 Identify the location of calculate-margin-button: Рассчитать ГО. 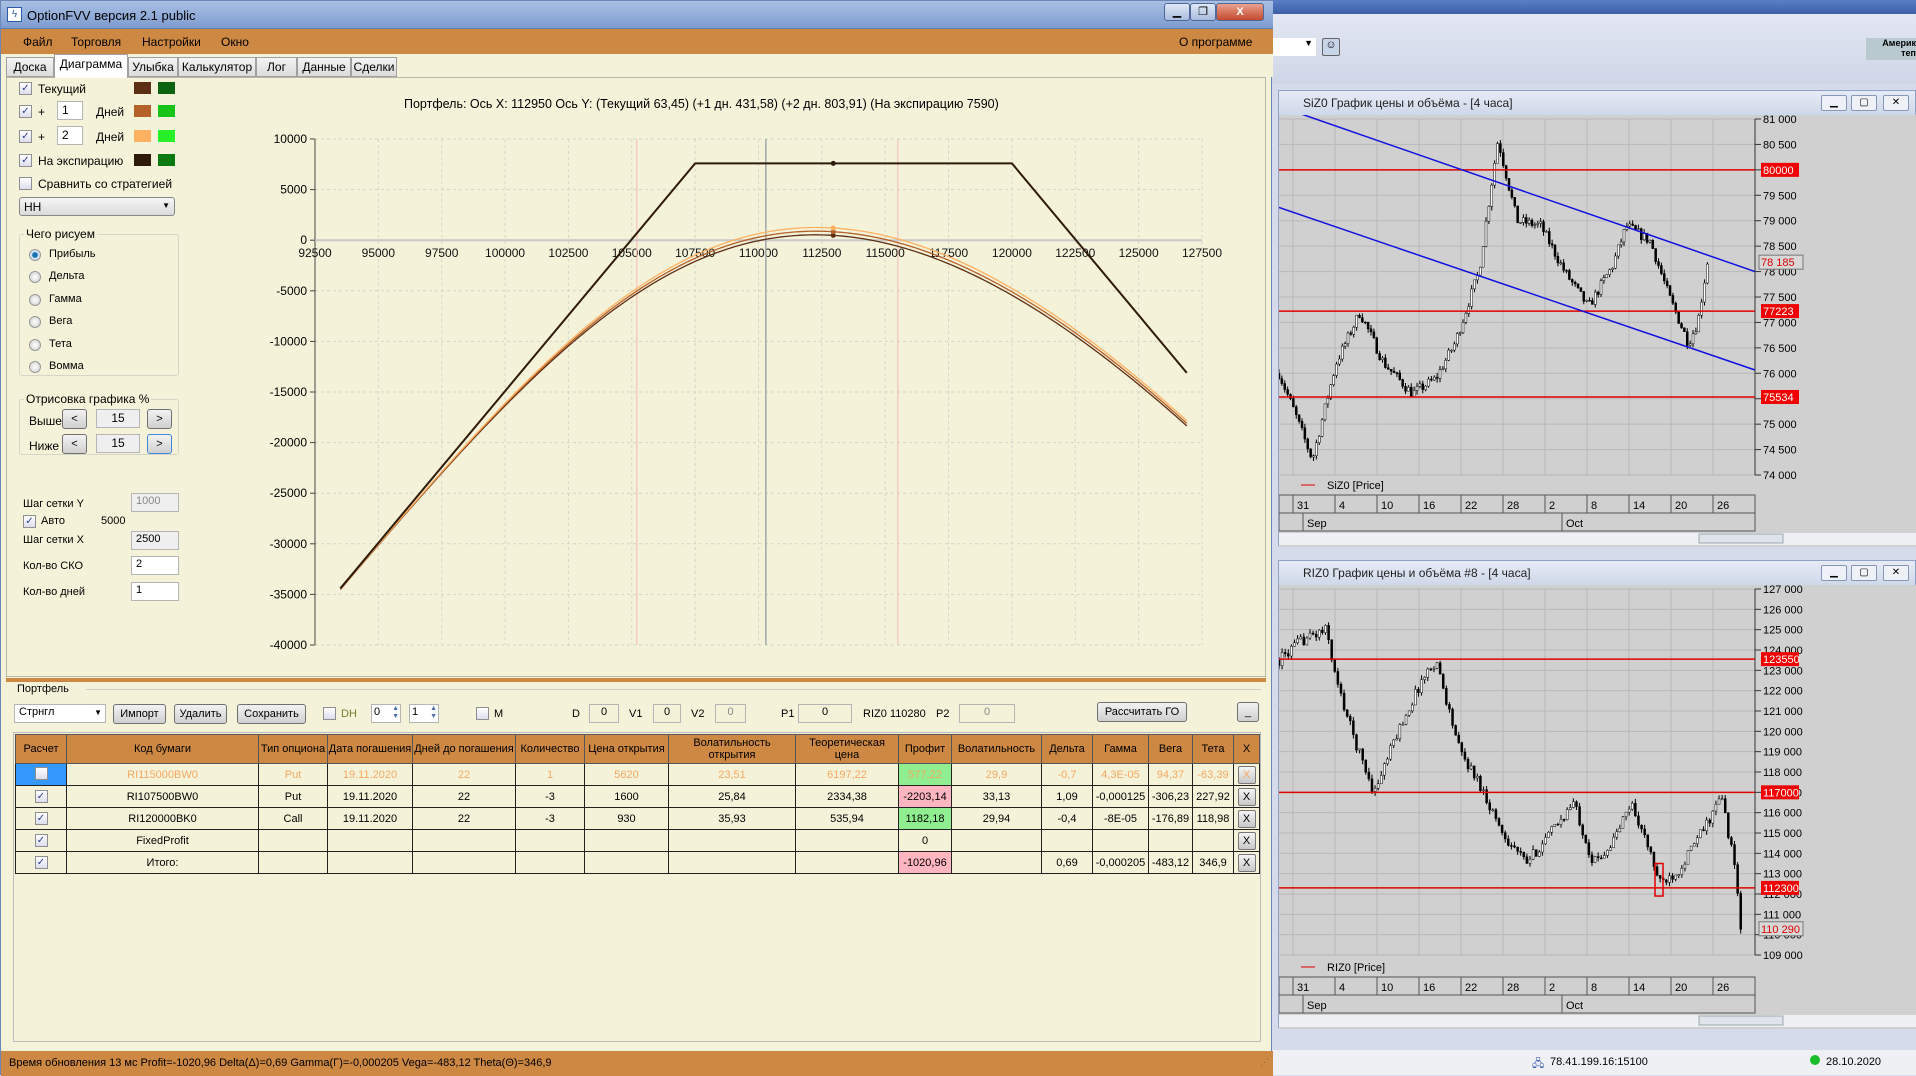
(1142, 712).